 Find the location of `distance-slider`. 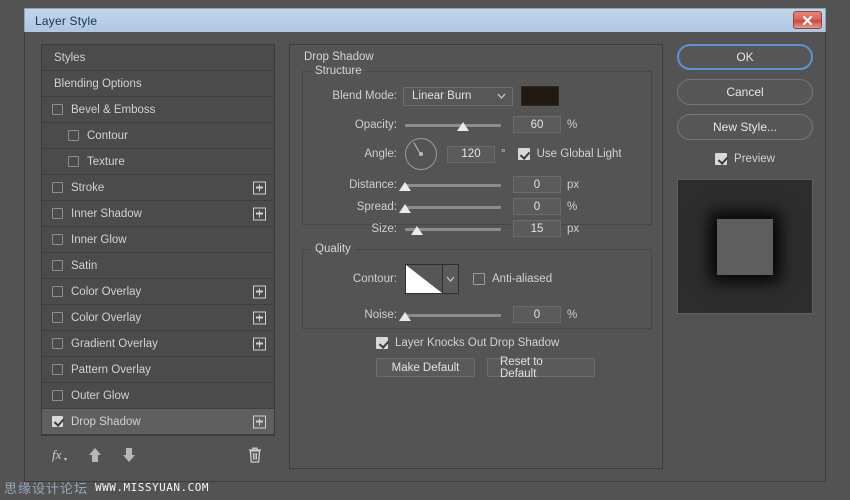

distance-slider is located at coordinates (450, 185).